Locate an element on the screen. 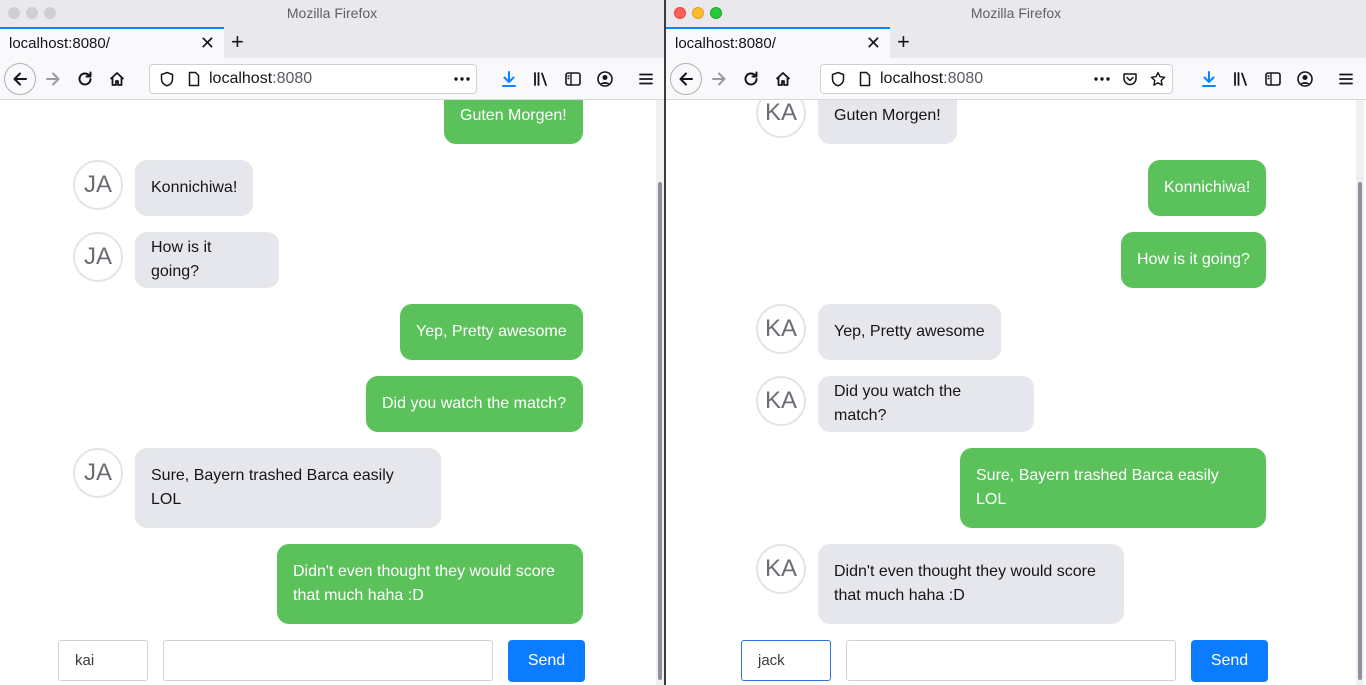  other-message-bubble: Did you watch the match? is located at coordinates (926, 404).